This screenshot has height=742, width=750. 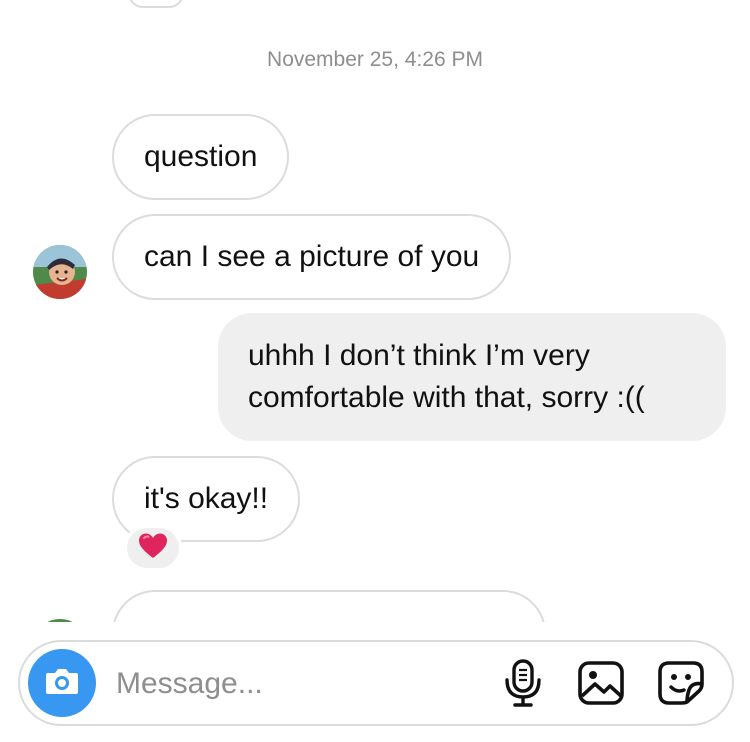 I want to click on microphone-icon, so click(x=523, y=685).